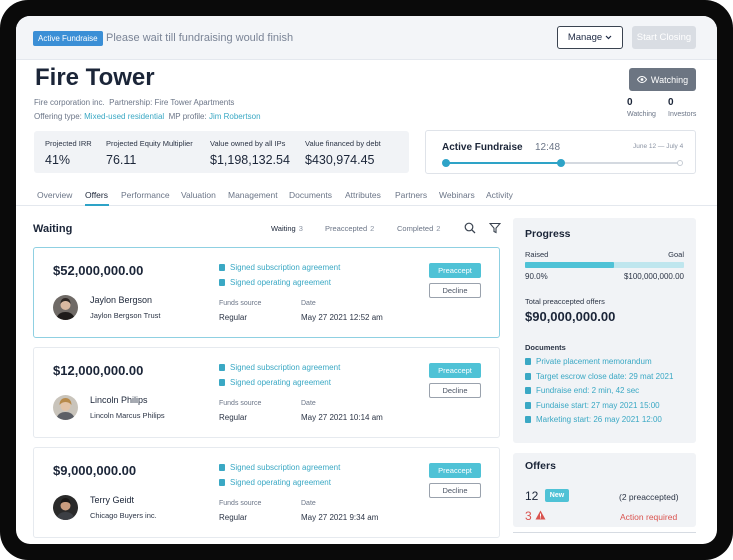  I want to click on new-badge: New, so click(557, 495).